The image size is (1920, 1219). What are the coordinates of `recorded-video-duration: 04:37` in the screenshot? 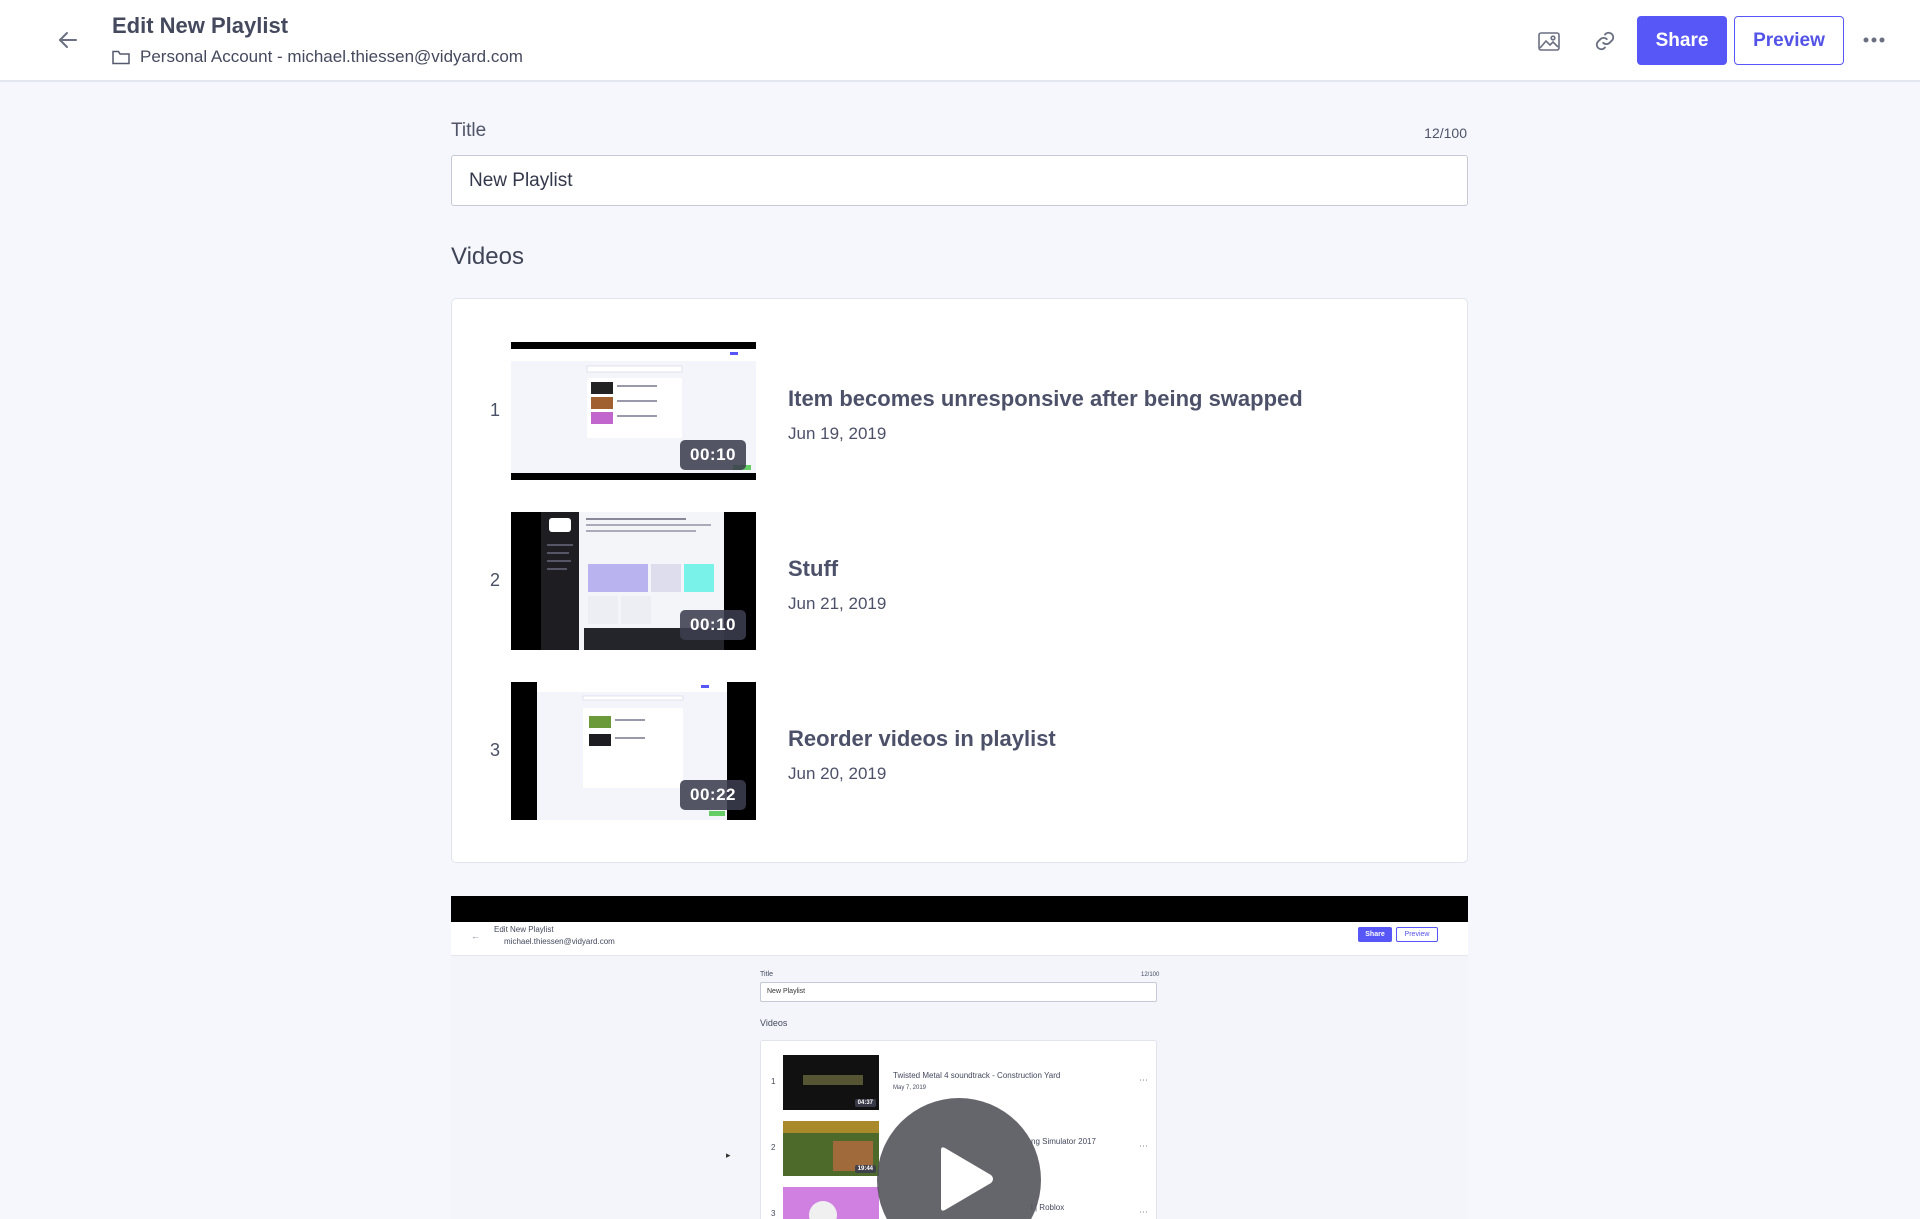 It's located at (865, 1103).